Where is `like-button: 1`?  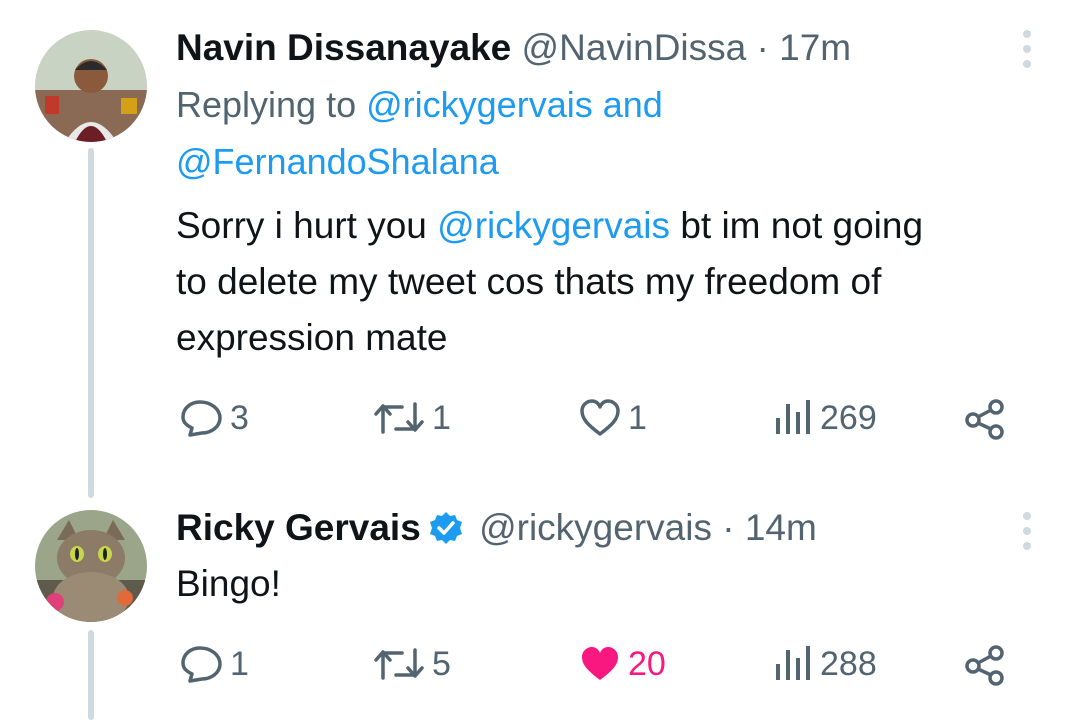 like-button: 1 is located at coordinates (612, 418).